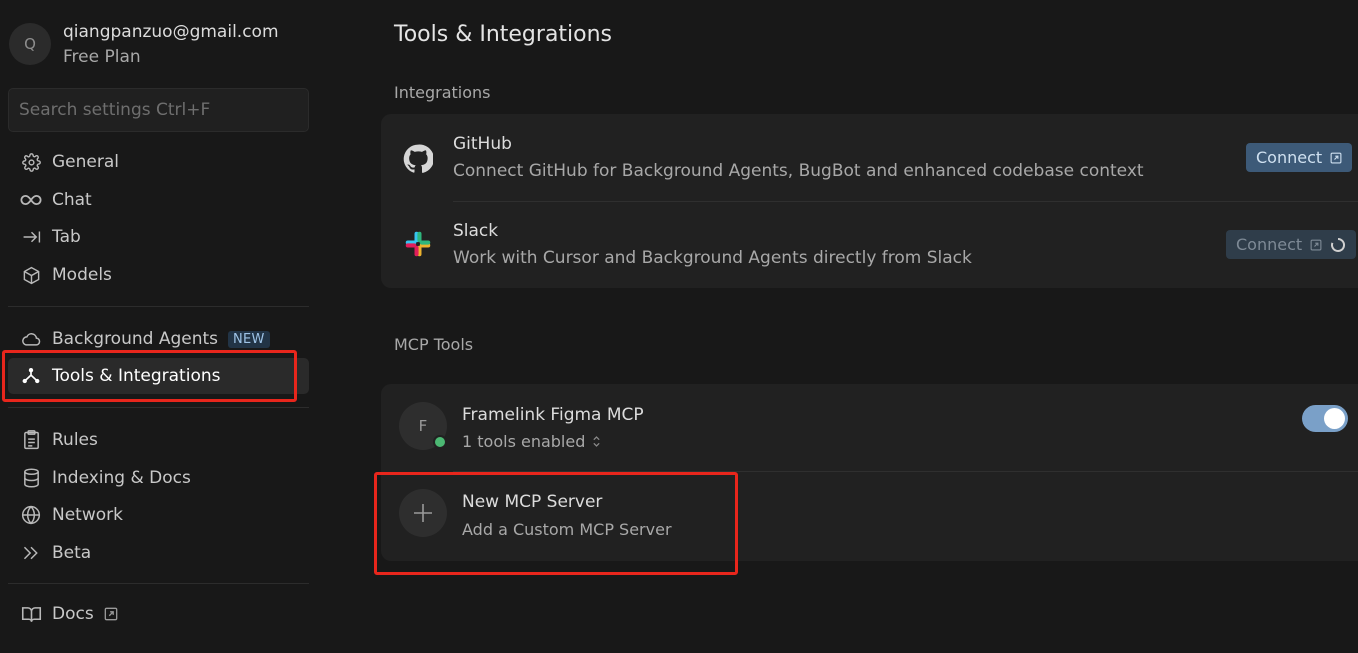 The width and height of the screenshot is (1358, 653). Describe the element at coordinates (524, 441) in the screenshot. I see `tools-enabled-label: 1 tools enabled` at that location.